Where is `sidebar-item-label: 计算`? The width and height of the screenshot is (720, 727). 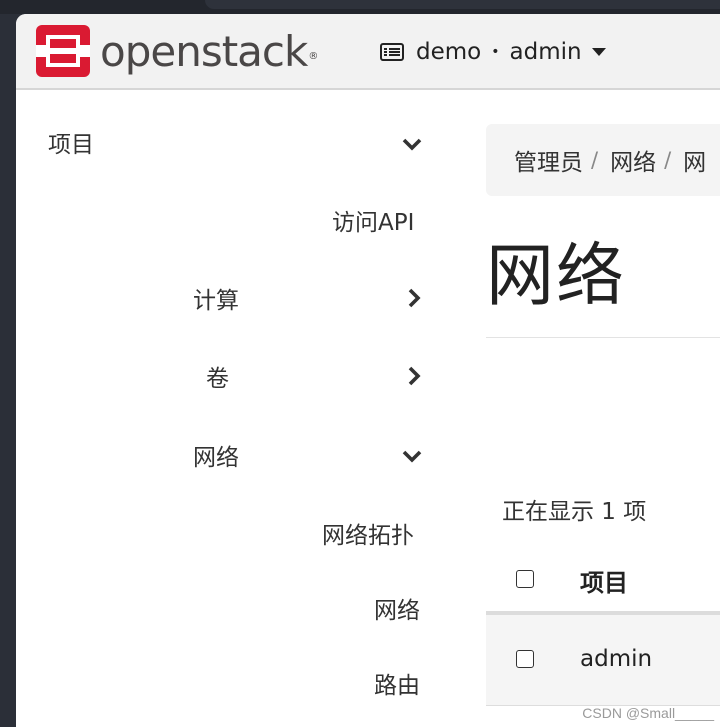 sidebar-item-label: 计算 is located at coordinates (216, 301).